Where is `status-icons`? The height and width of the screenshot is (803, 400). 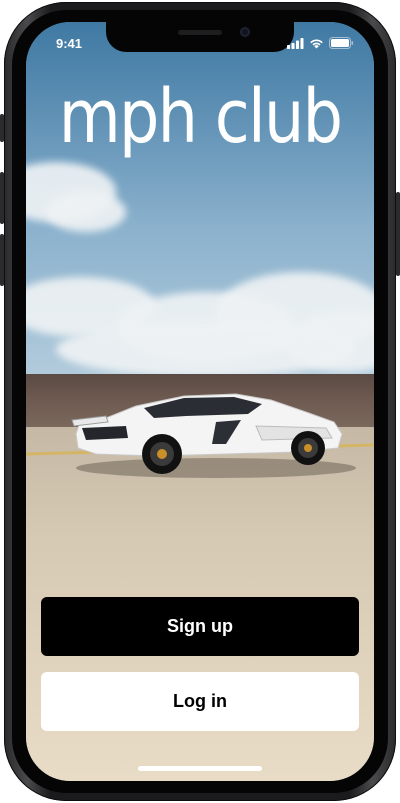 status-icons is located at coordinates (320, 43).